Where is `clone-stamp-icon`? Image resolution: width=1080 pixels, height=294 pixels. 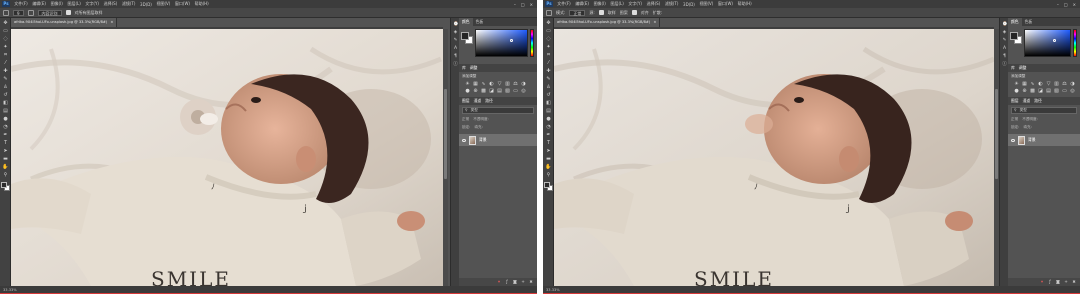 clone-stamp-icon is located at coordinates (549, 12).